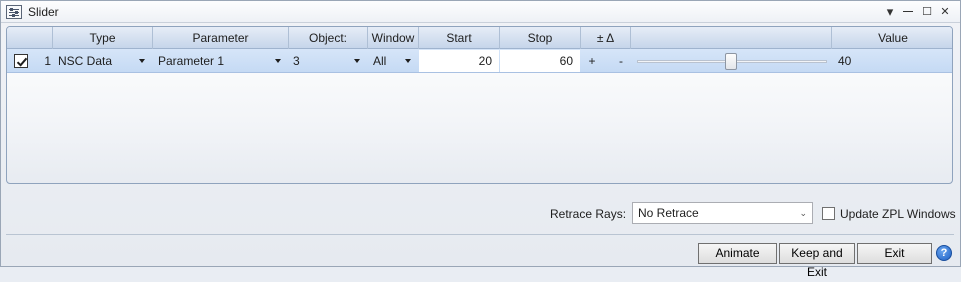  Describe the element at coordinates (722, 213) in the screenshot. I see `retrace-rays-select: No Retrace ⌄` at that location.